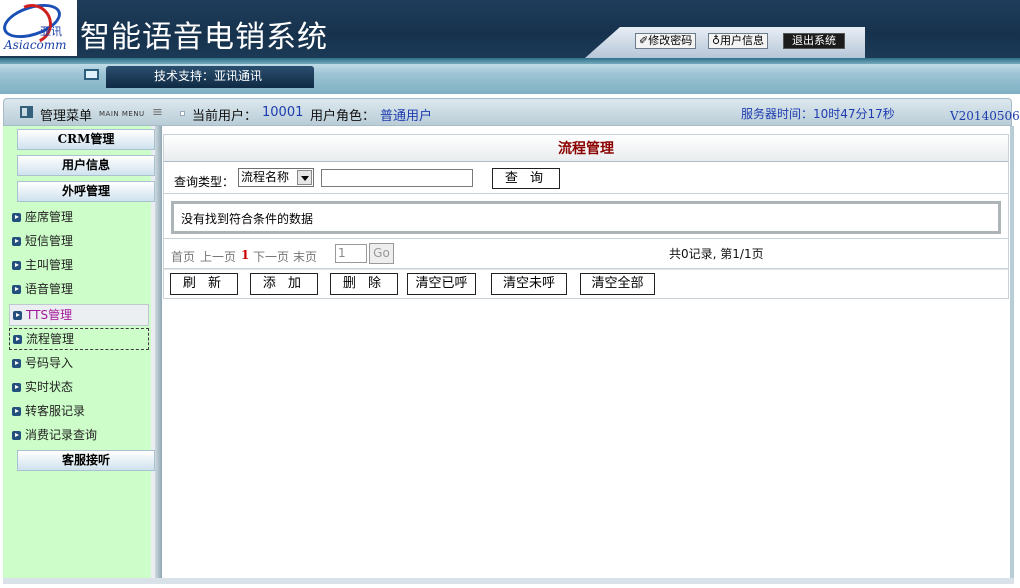  I want to click on user-info-button: ♁用户信息, so click(738, 41).